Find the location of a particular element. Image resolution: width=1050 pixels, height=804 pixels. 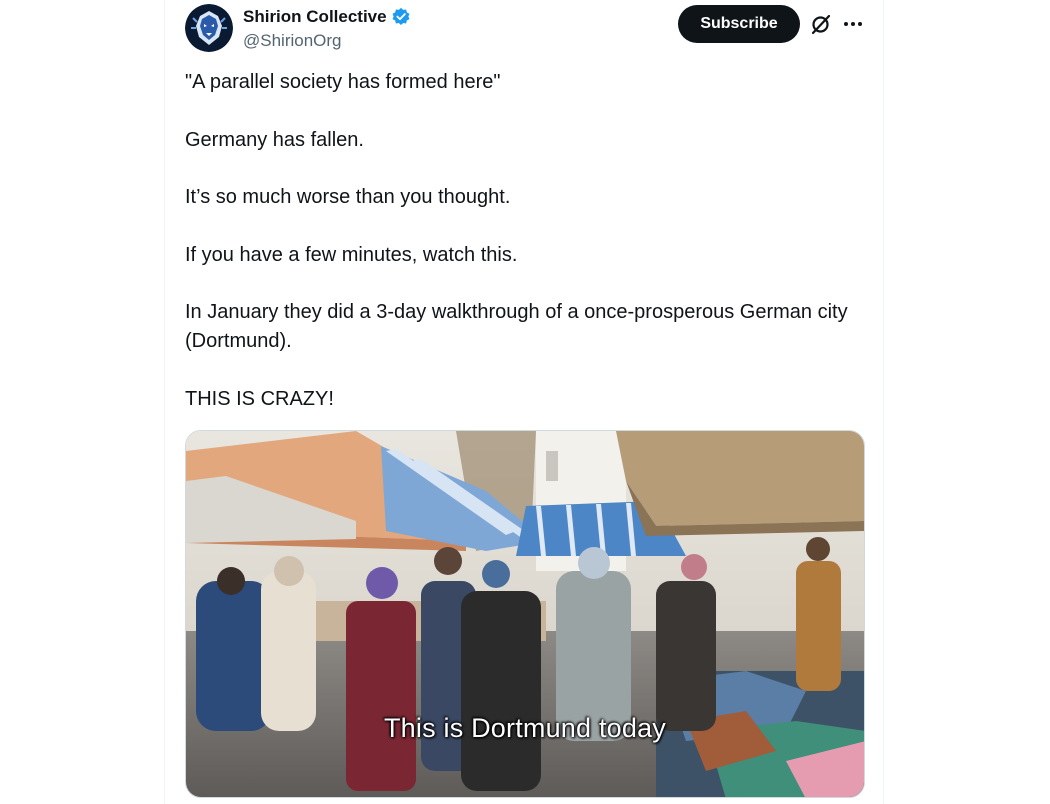

video-caption: This is Dortmund today is located at coordinates (524, 728).